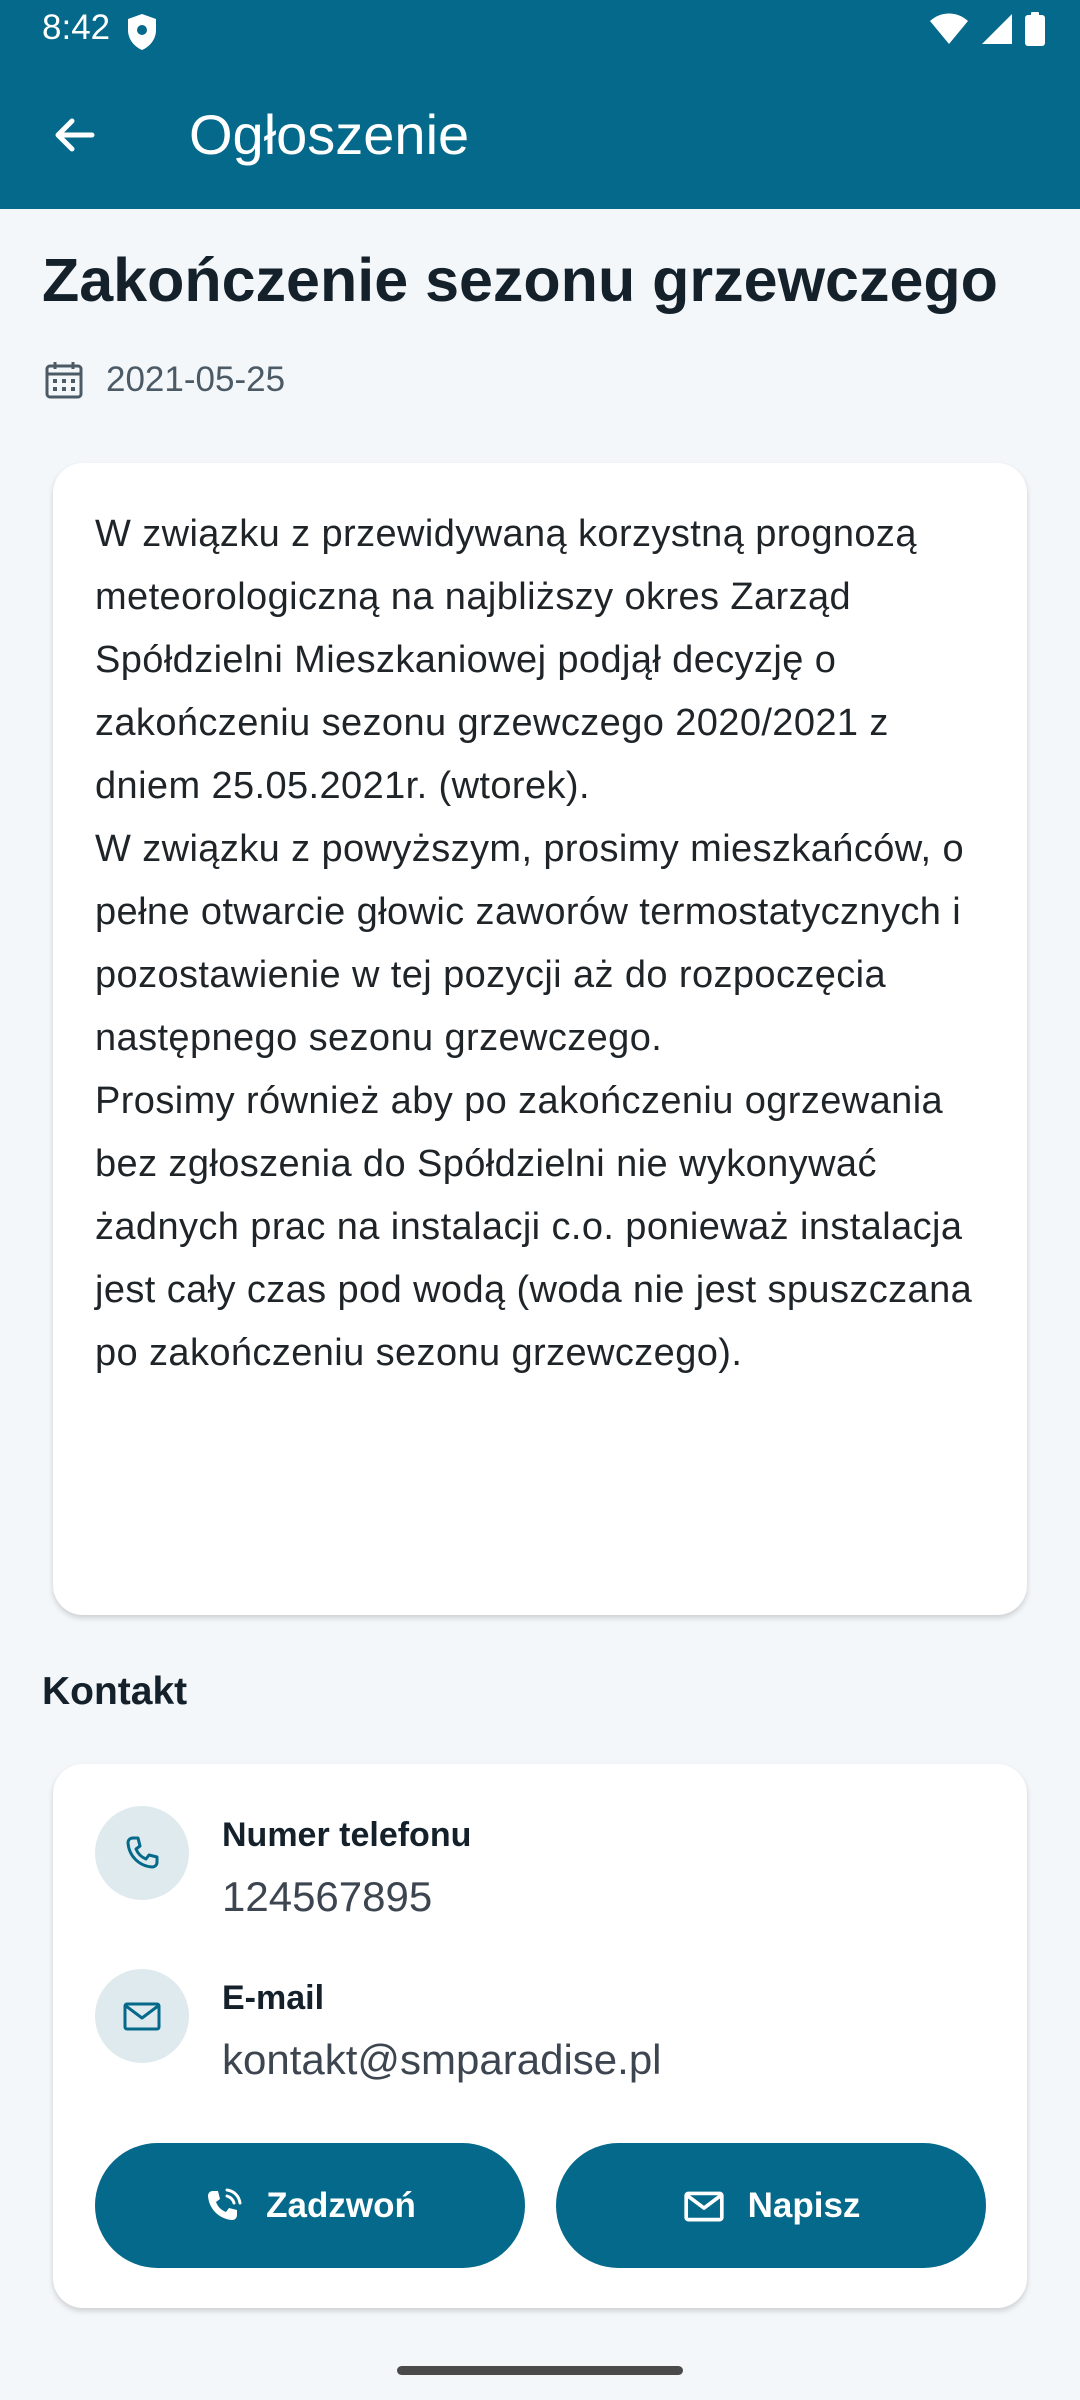  Describe the element at coordinates (273, 1998) in the screenshot. I see `email-label: E-mail` at that location.